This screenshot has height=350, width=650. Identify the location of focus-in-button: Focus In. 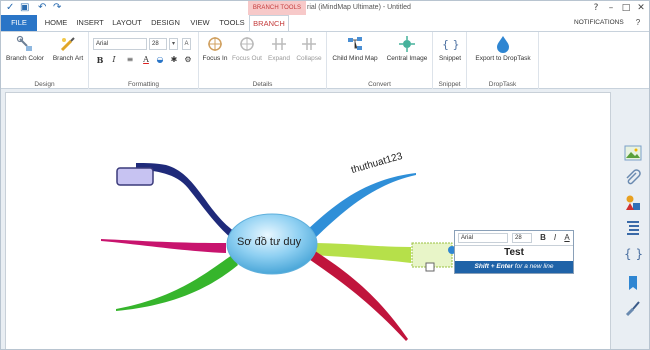
(215, 48).